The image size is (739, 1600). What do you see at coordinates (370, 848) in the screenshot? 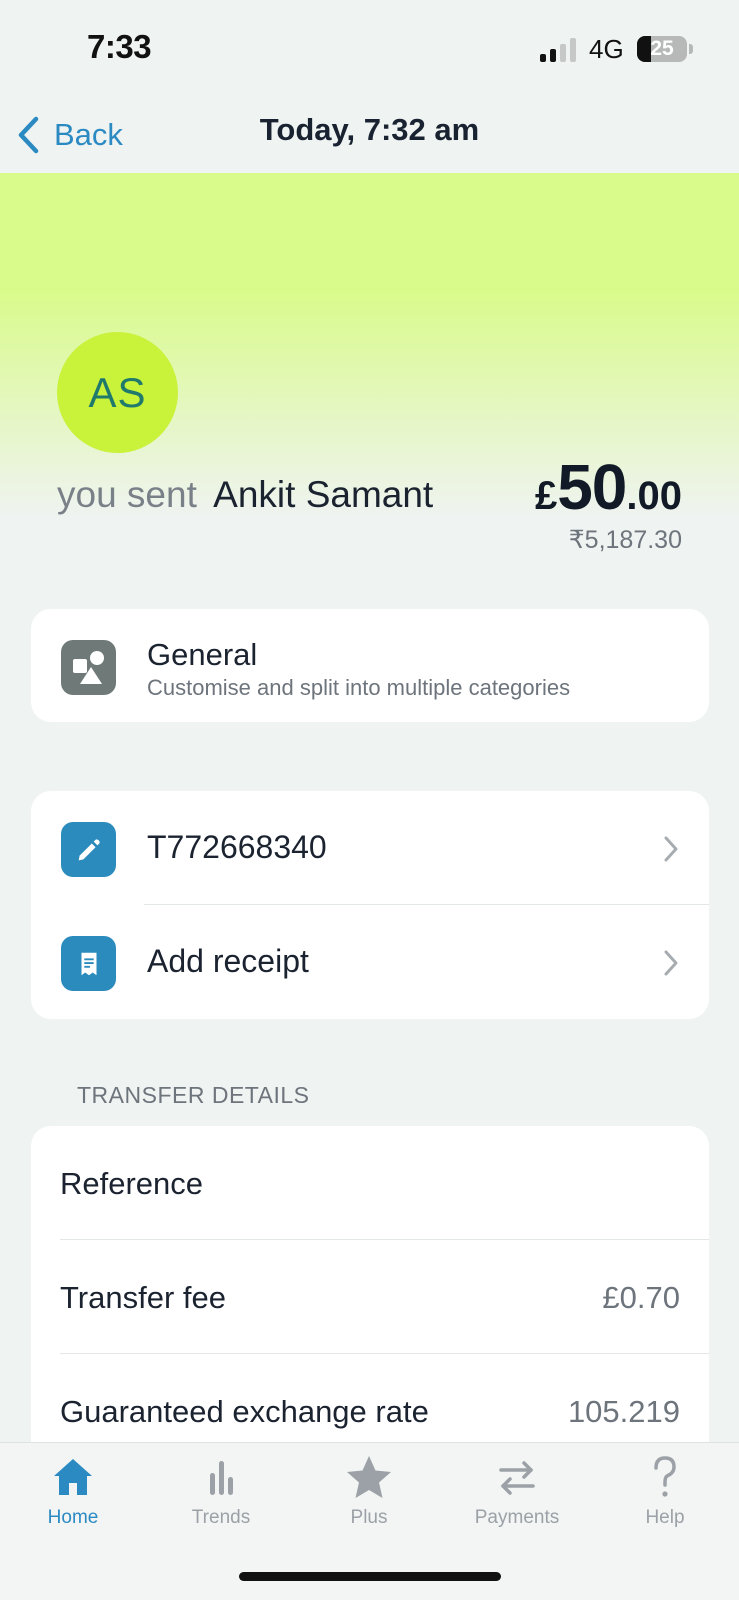
I see `note-row: T772668340` at bounding box center [370, 848].